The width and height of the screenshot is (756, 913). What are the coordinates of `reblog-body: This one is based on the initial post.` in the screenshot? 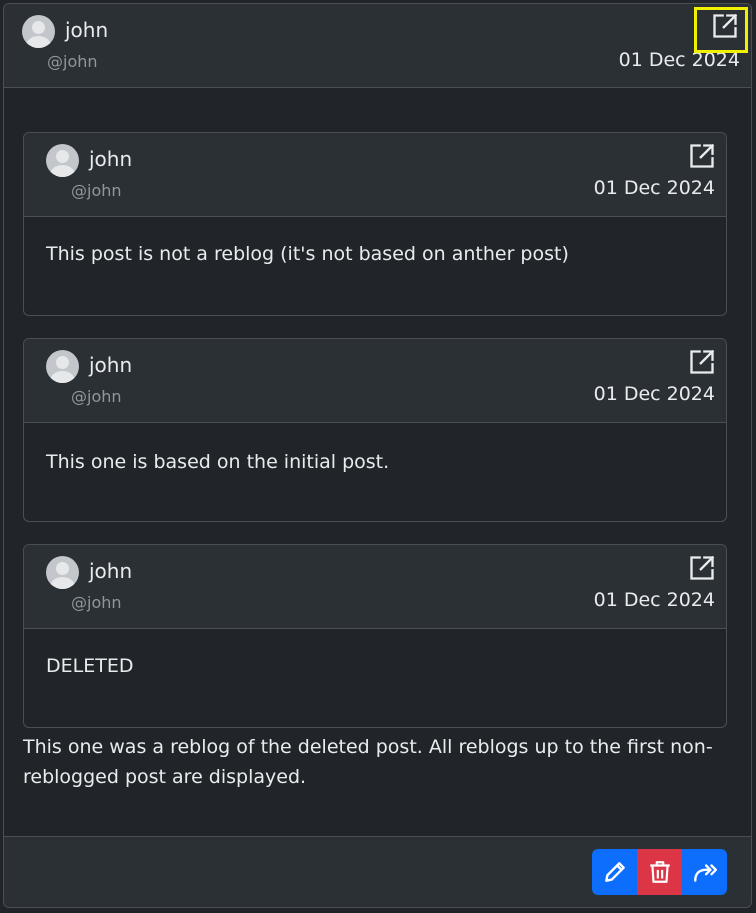 It's located at (218, 462).